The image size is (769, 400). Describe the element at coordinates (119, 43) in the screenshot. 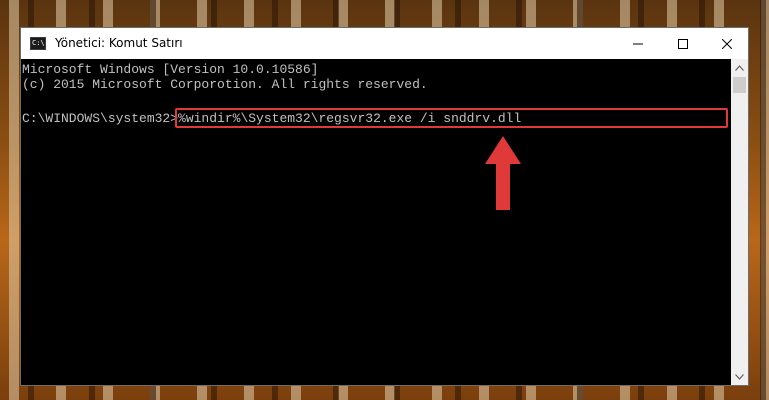

I see `window-title: Yönetici: Komut Satırı` at that location.